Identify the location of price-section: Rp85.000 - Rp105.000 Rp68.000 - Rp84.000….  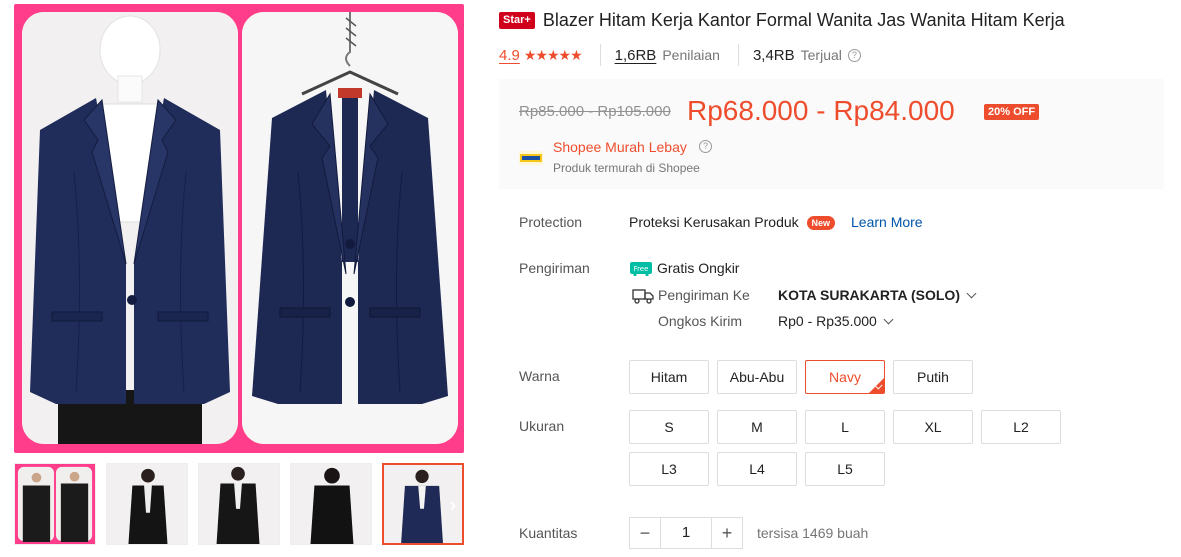
(831, 134).